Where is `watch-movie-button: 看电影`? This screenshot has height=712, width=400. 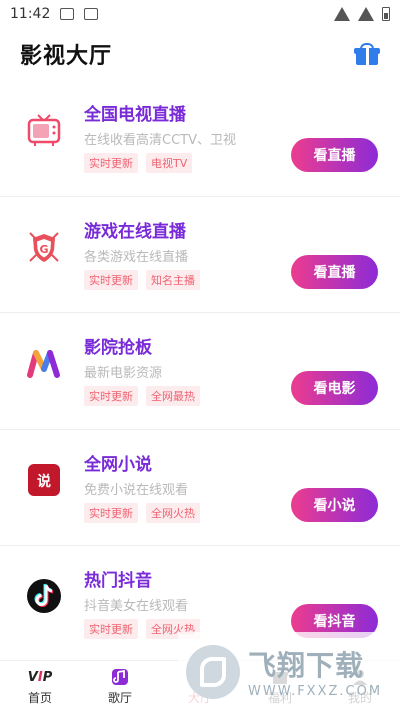
watch-movie-button: 看电影 is located at coordinates (334, 388).